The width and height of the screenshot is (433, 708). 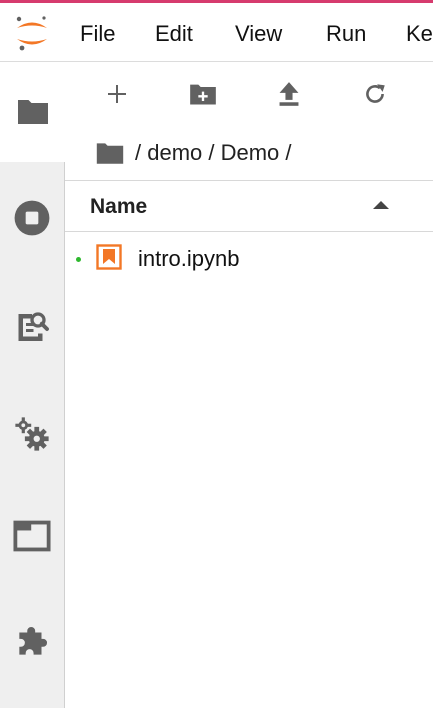 I want to click on sidebar-tab-open-tabs, so click(x=32, y=536).